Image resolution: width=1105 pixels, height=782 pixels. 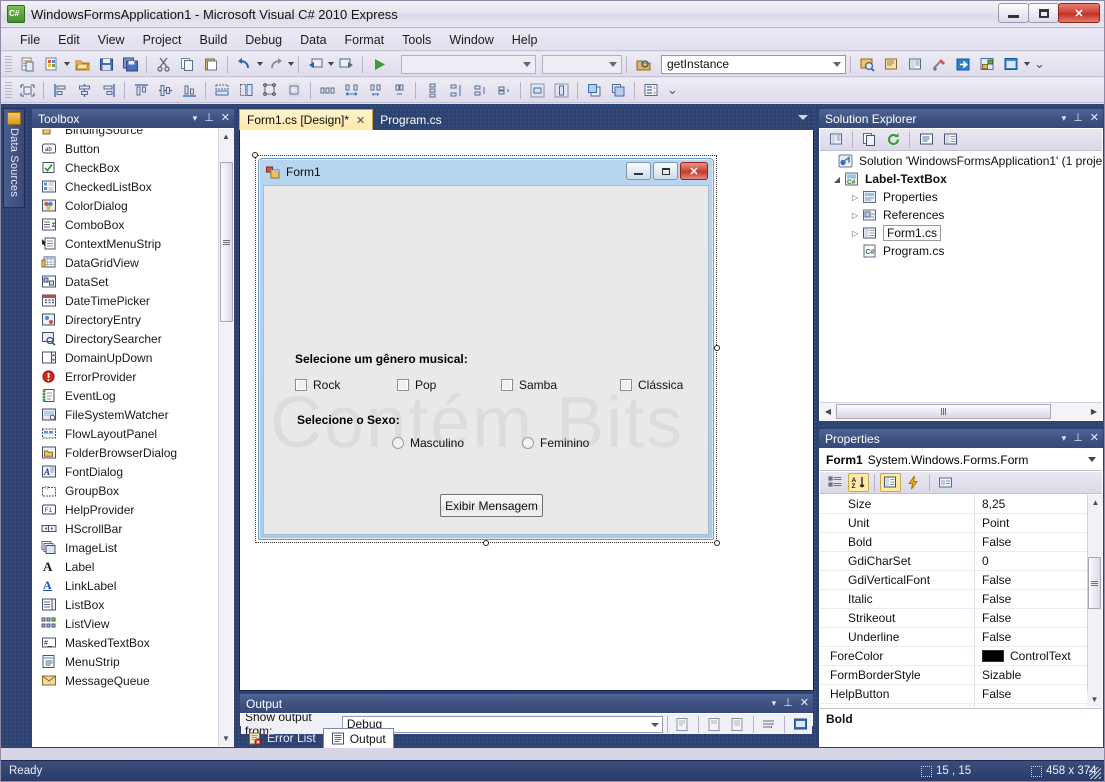 What do you see at coordinates (125, 661) in the screenshot?
I see `toolbox-item-menustrip: MenuStrip` at bounding box center [125, 661].